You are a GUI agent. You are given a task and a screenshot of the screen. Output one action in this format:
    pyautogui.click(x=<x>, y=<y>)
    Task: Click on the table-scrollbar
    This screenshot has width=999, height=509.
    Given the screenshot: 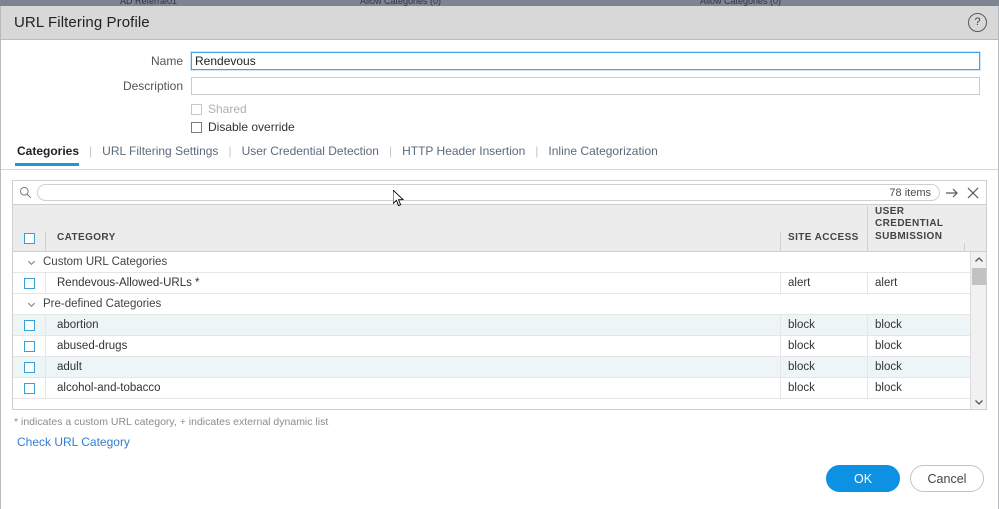 What is the action you would take?
    pyautogui.click(x=978, y=330)
    